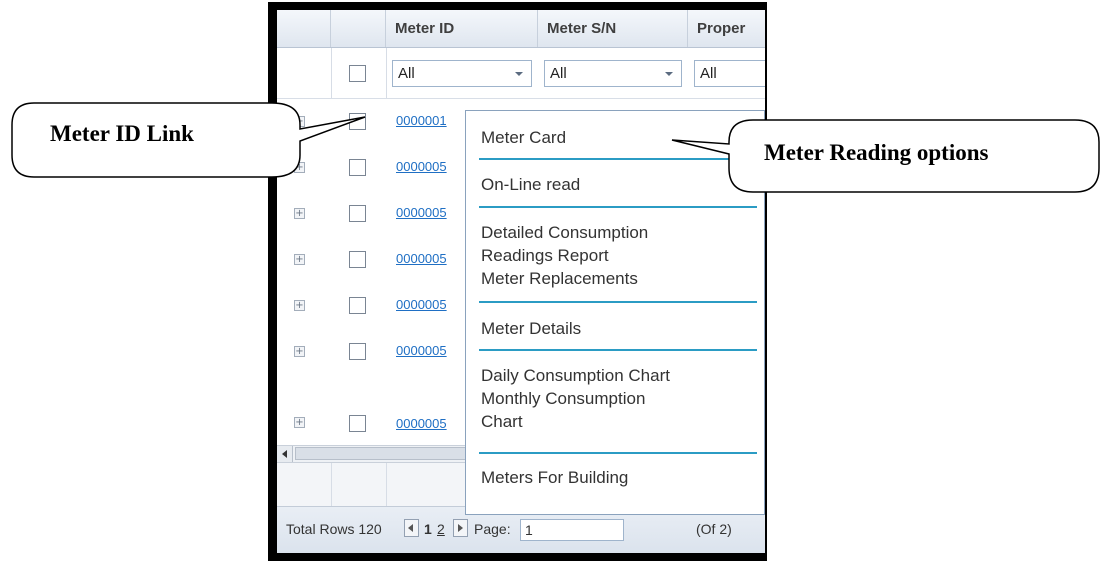 The image size is (1103, 563). What do you see at coordinates (613, 28) in the screenshot?
I see `header-meter-sn: Meter S/N` at bounding box center [613, 28].